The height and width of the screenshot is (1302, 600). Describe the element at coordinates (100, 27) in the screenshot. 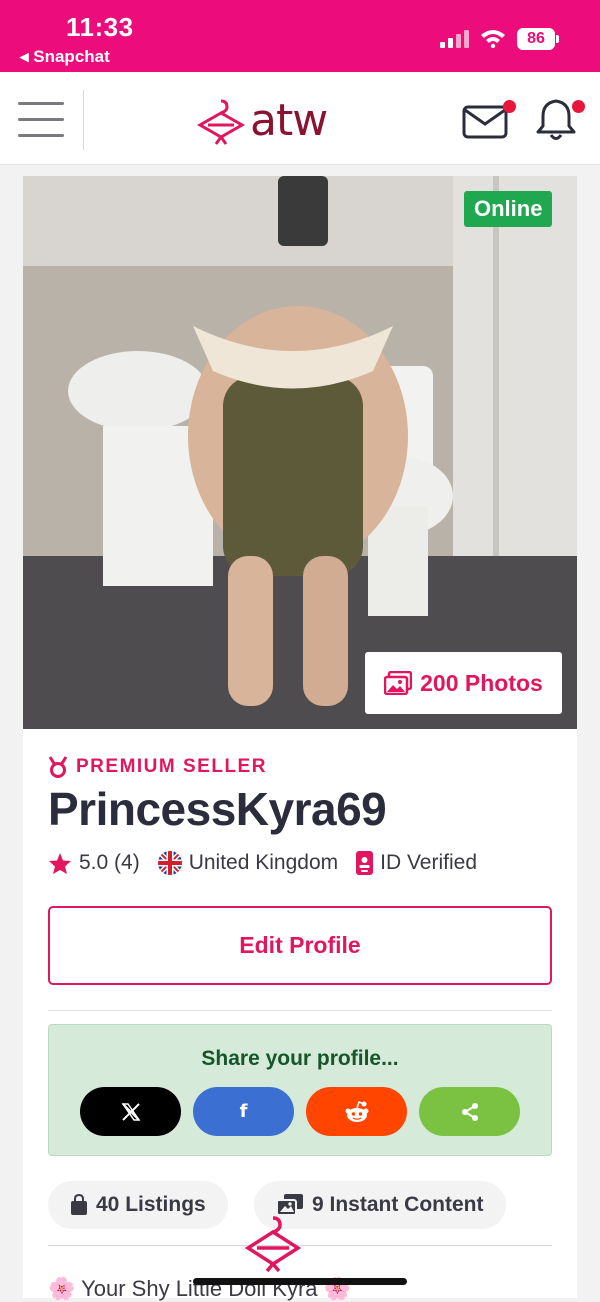

I see `status-time: 11:33` at that location.